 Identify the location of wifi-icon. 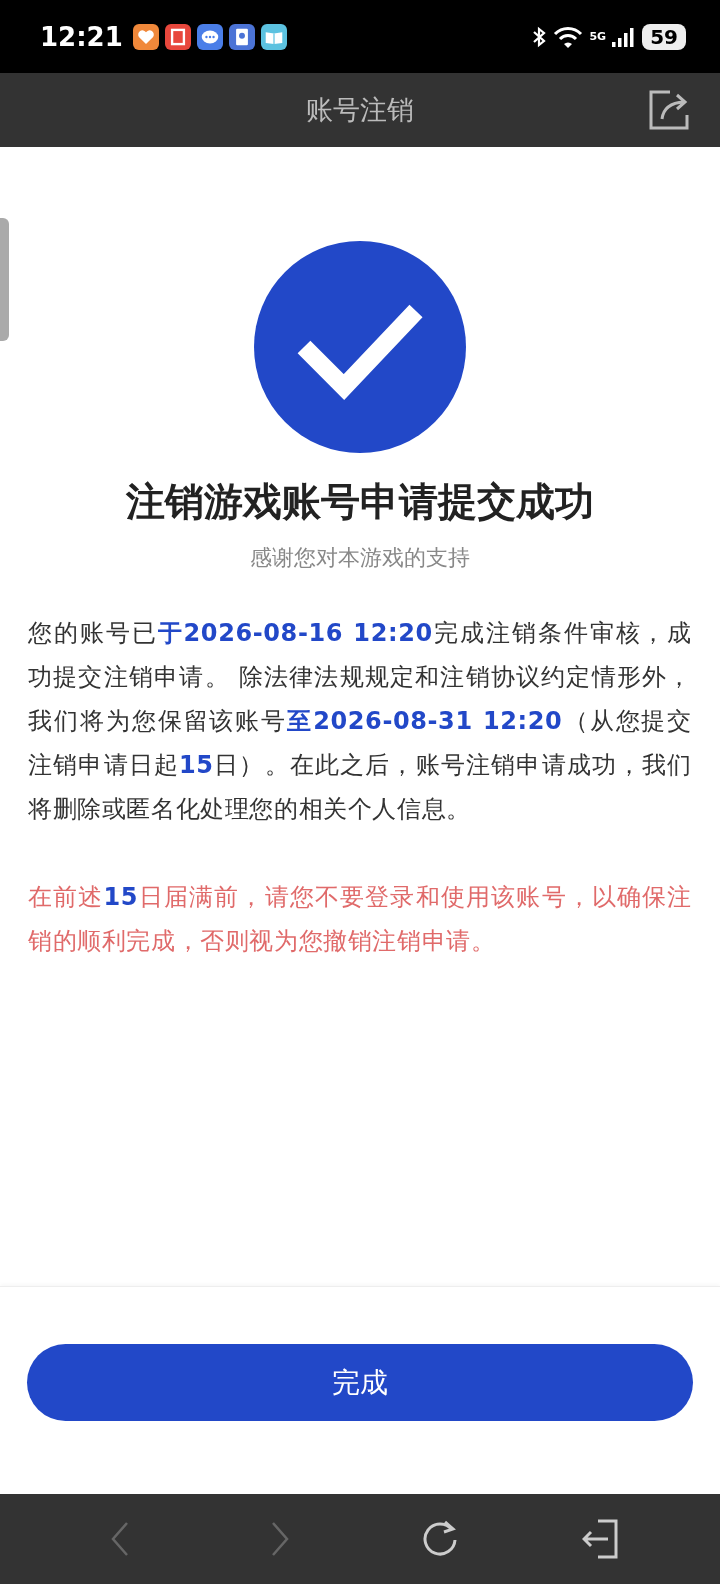
(568, 36).